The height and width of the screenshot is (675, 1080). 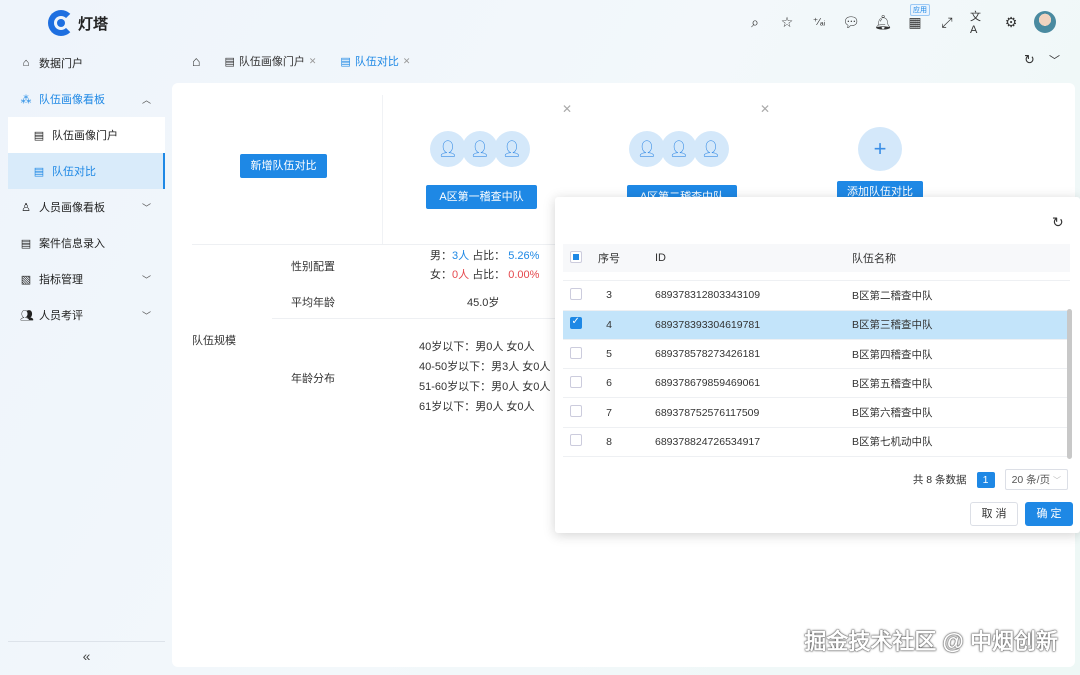 I want to click on header-toolbar: ⌕ ☆ ⁺∕ₐᵢ 💬︎ 🔔︎ ▦ 应用 ⤢ 文A ⚙, so click(x=901, y=20).